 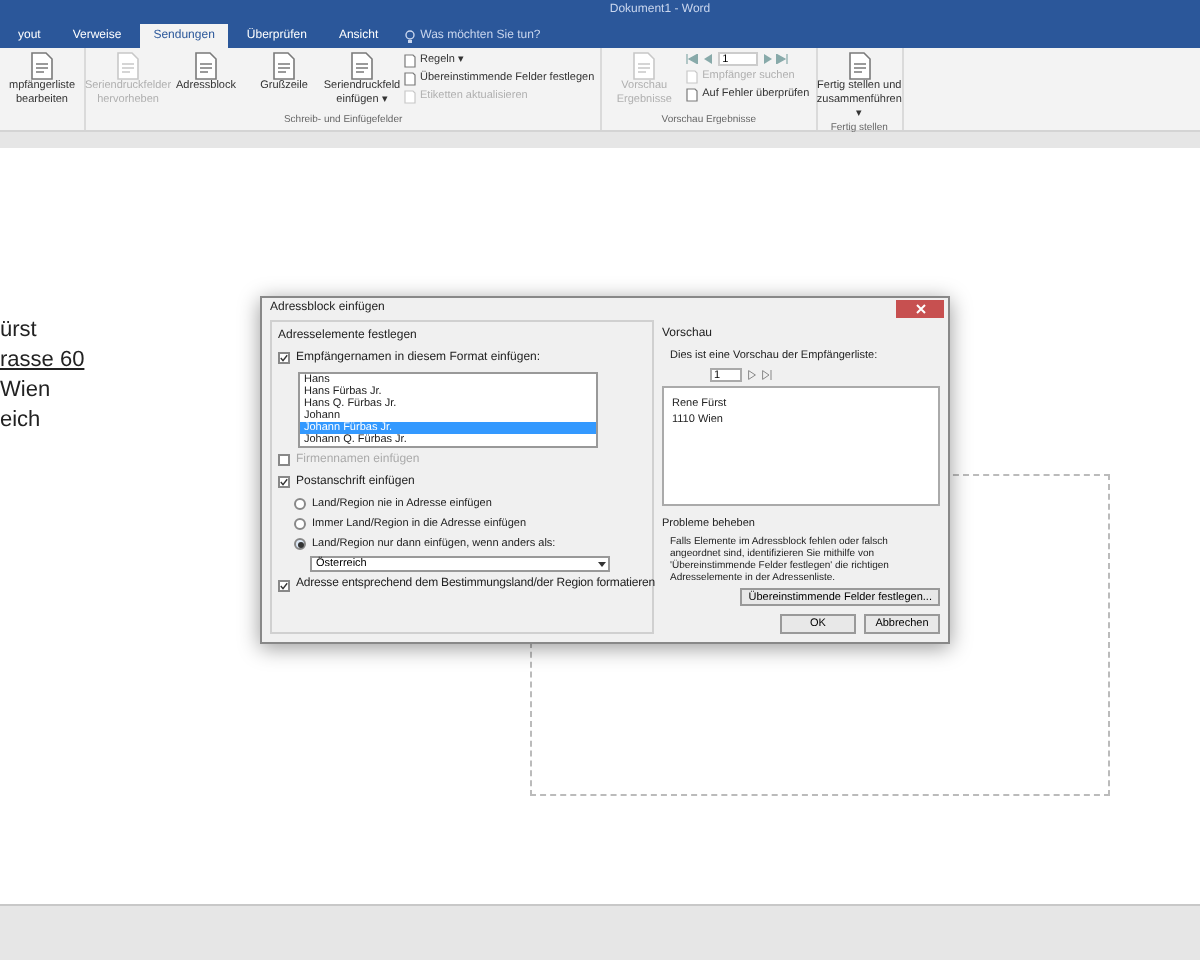 I want to click on document-text: eich, so click(x=21, y=421).